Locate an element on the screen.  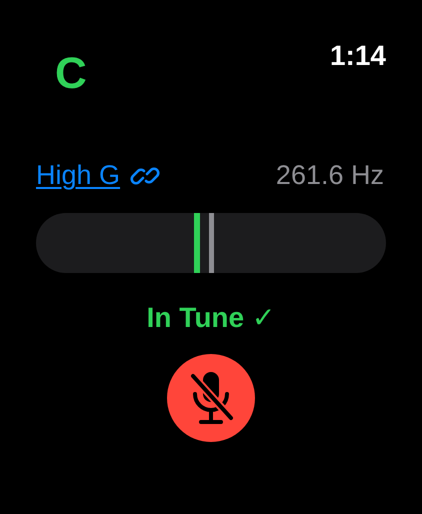
center-mark is located at coordinates (211, 243).